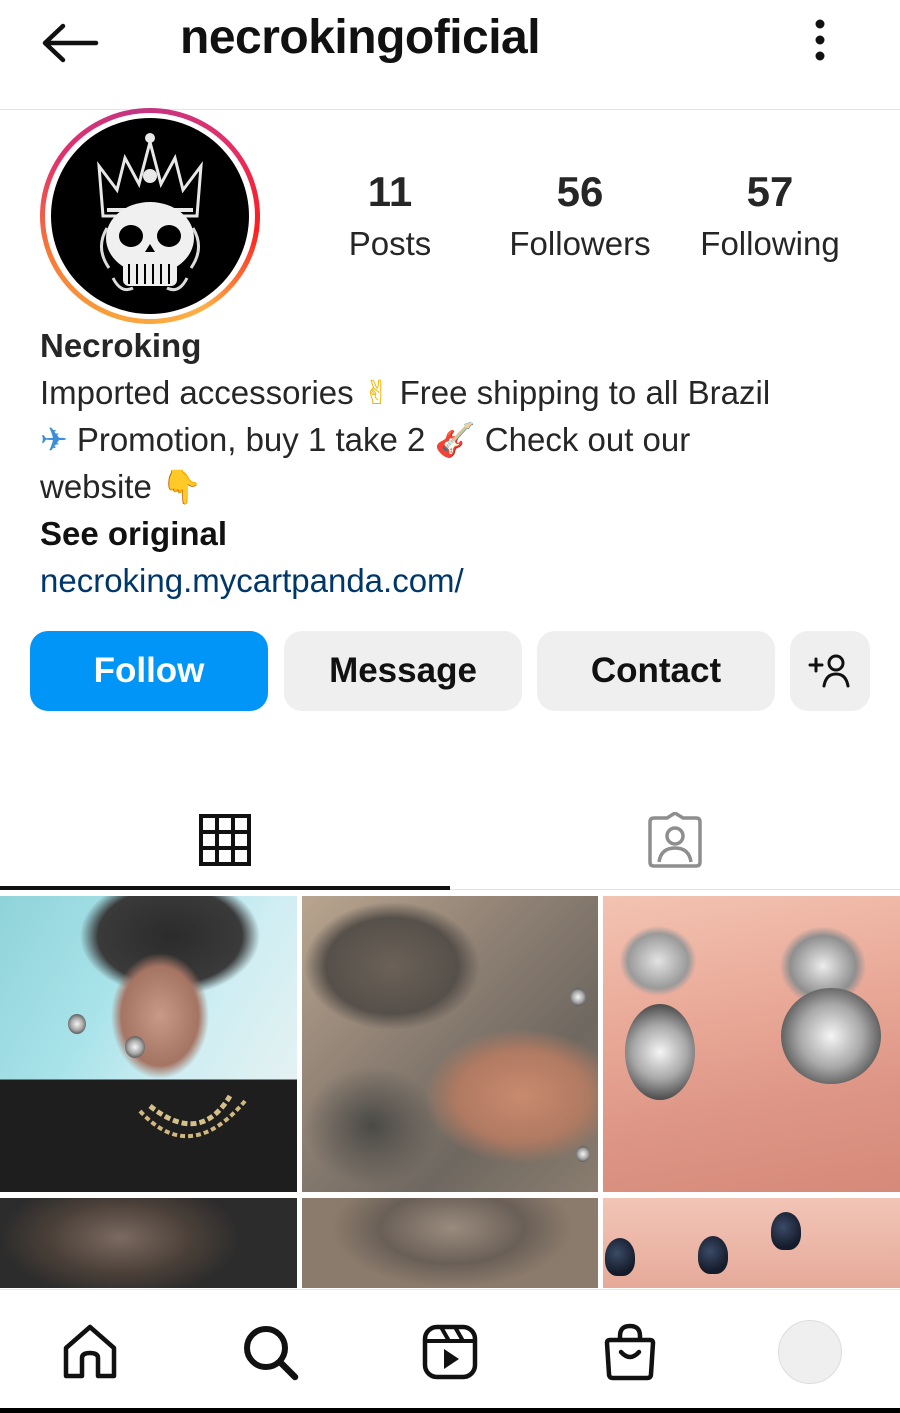 The image size is (900, 1413). I want to click on active-tab-indicator, so click(225, 888).